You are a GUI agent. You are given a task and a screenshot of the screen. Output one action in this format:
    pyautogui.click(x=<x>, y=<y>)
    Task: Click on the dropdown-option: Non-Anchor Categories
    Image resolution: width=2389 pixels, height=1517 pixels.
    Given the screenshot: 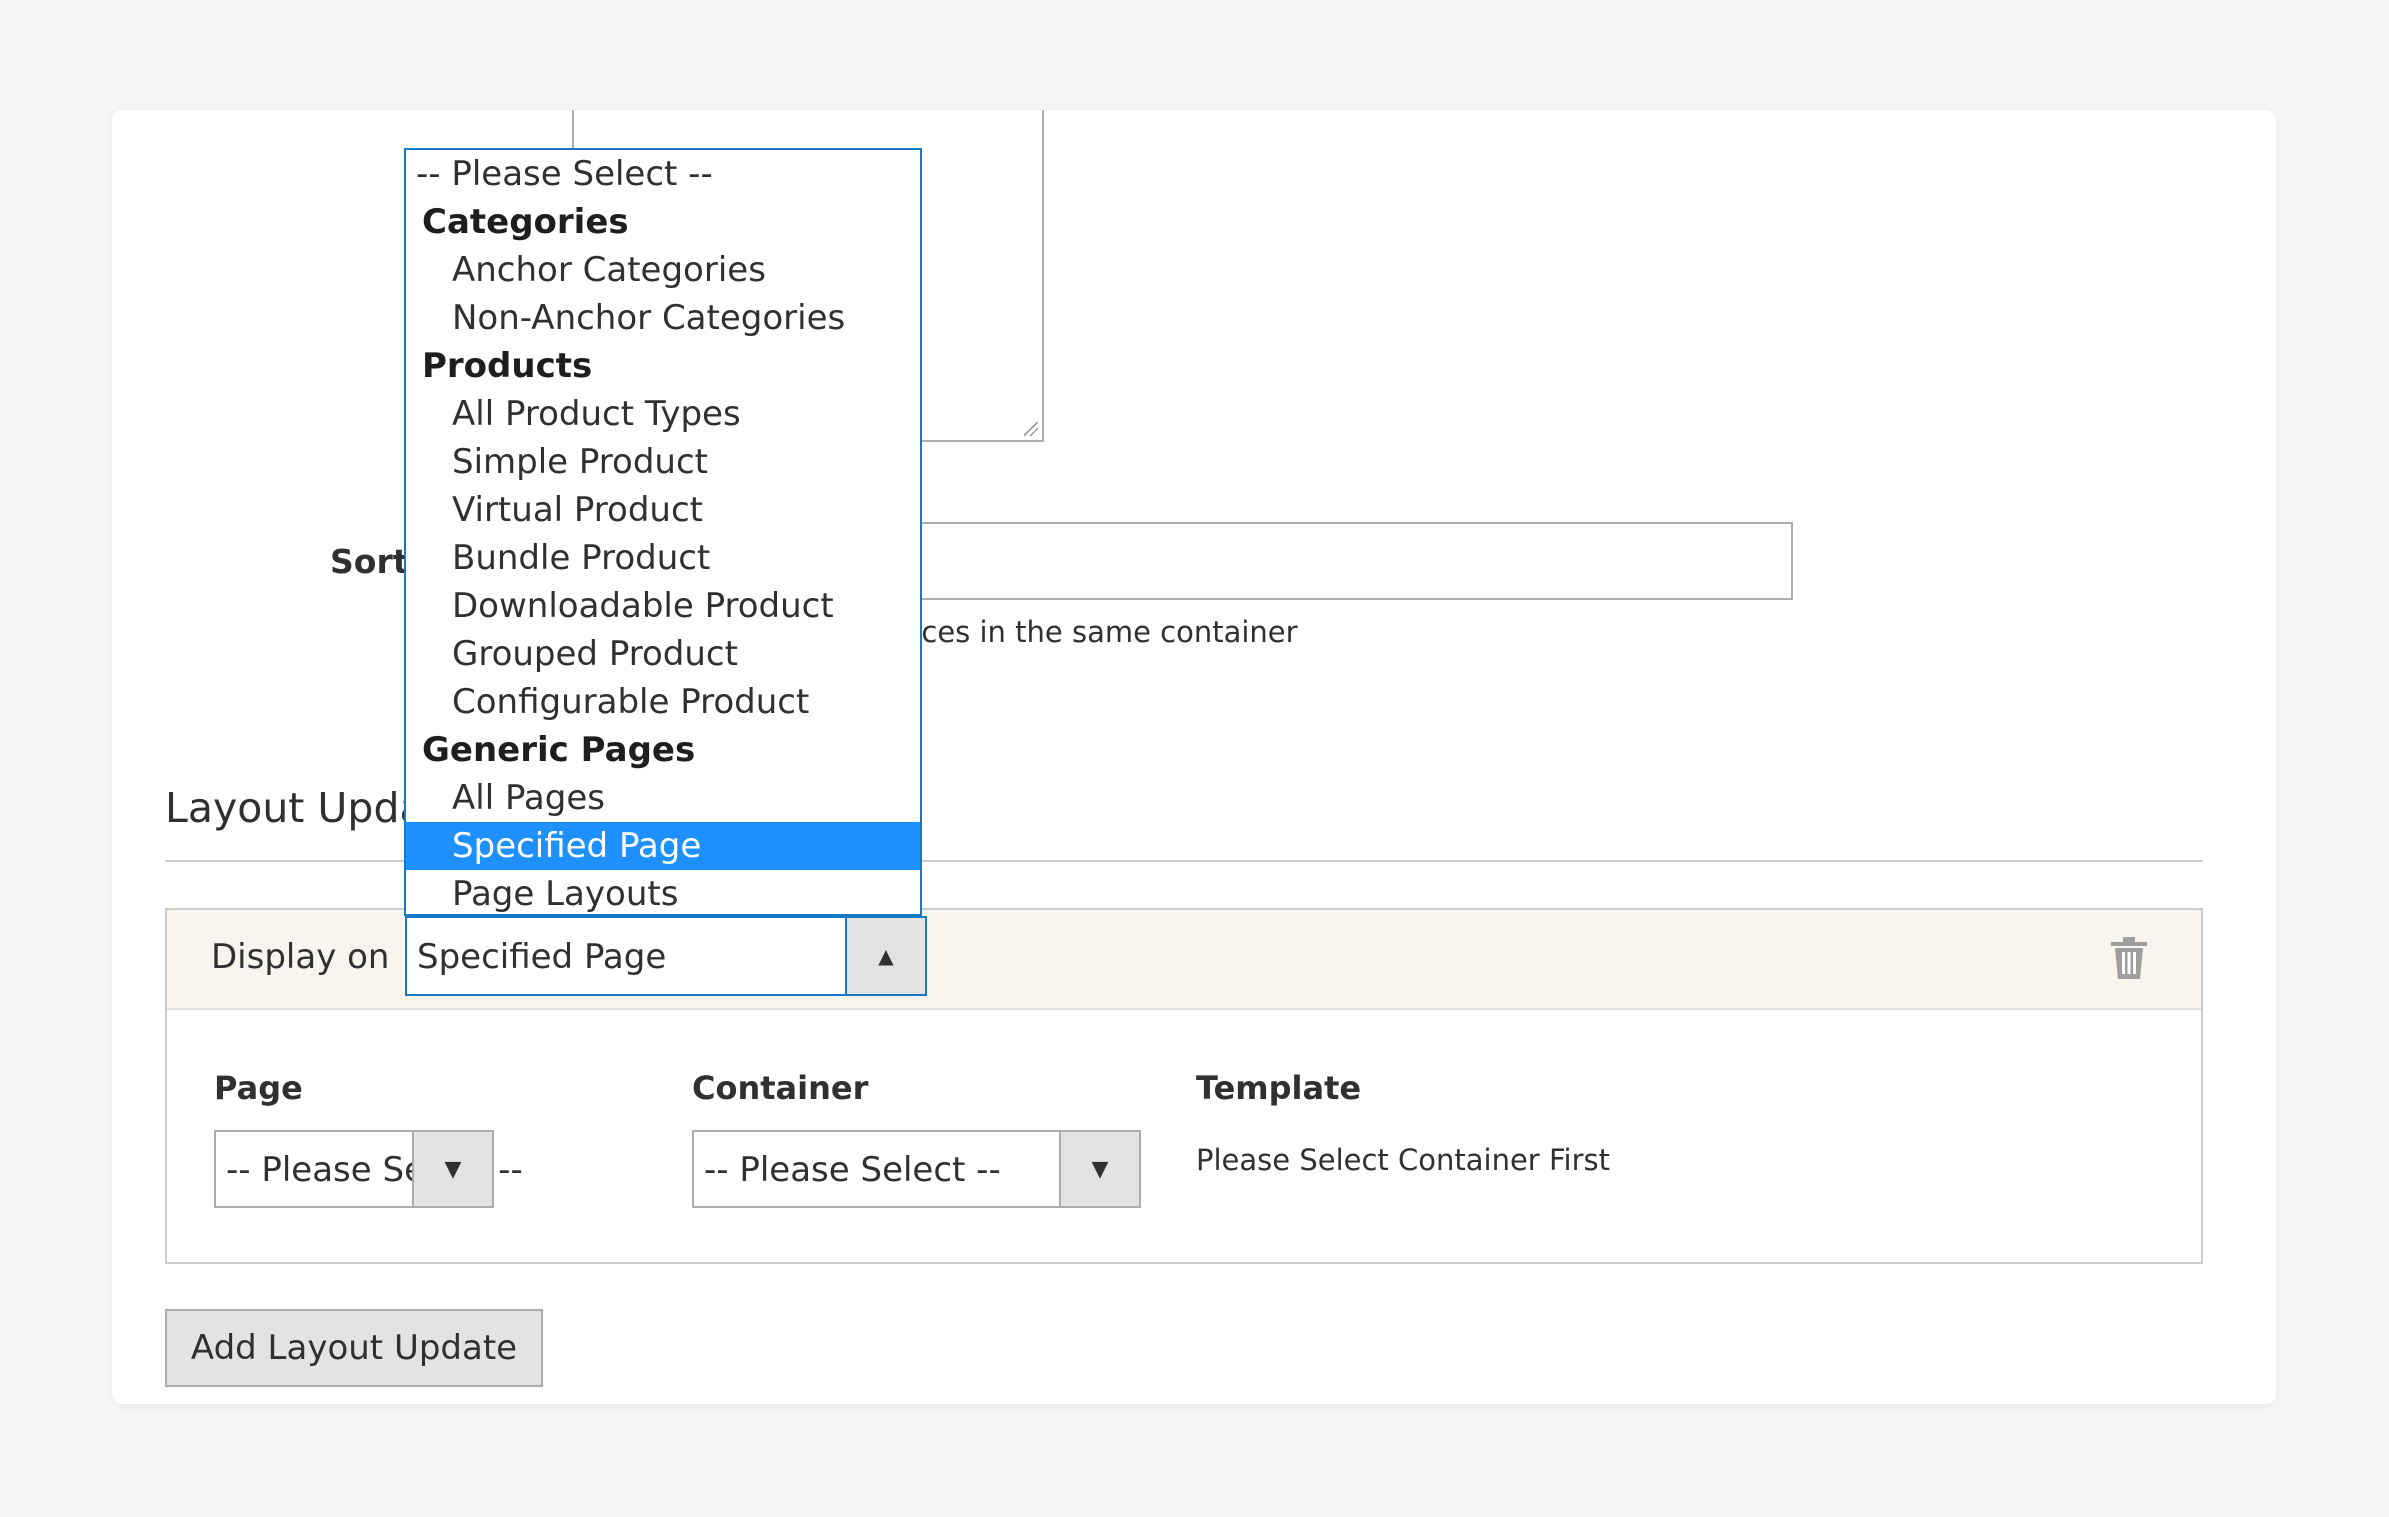 What is the action you would take?
    pyautogui.click(x=663, y=318)
    